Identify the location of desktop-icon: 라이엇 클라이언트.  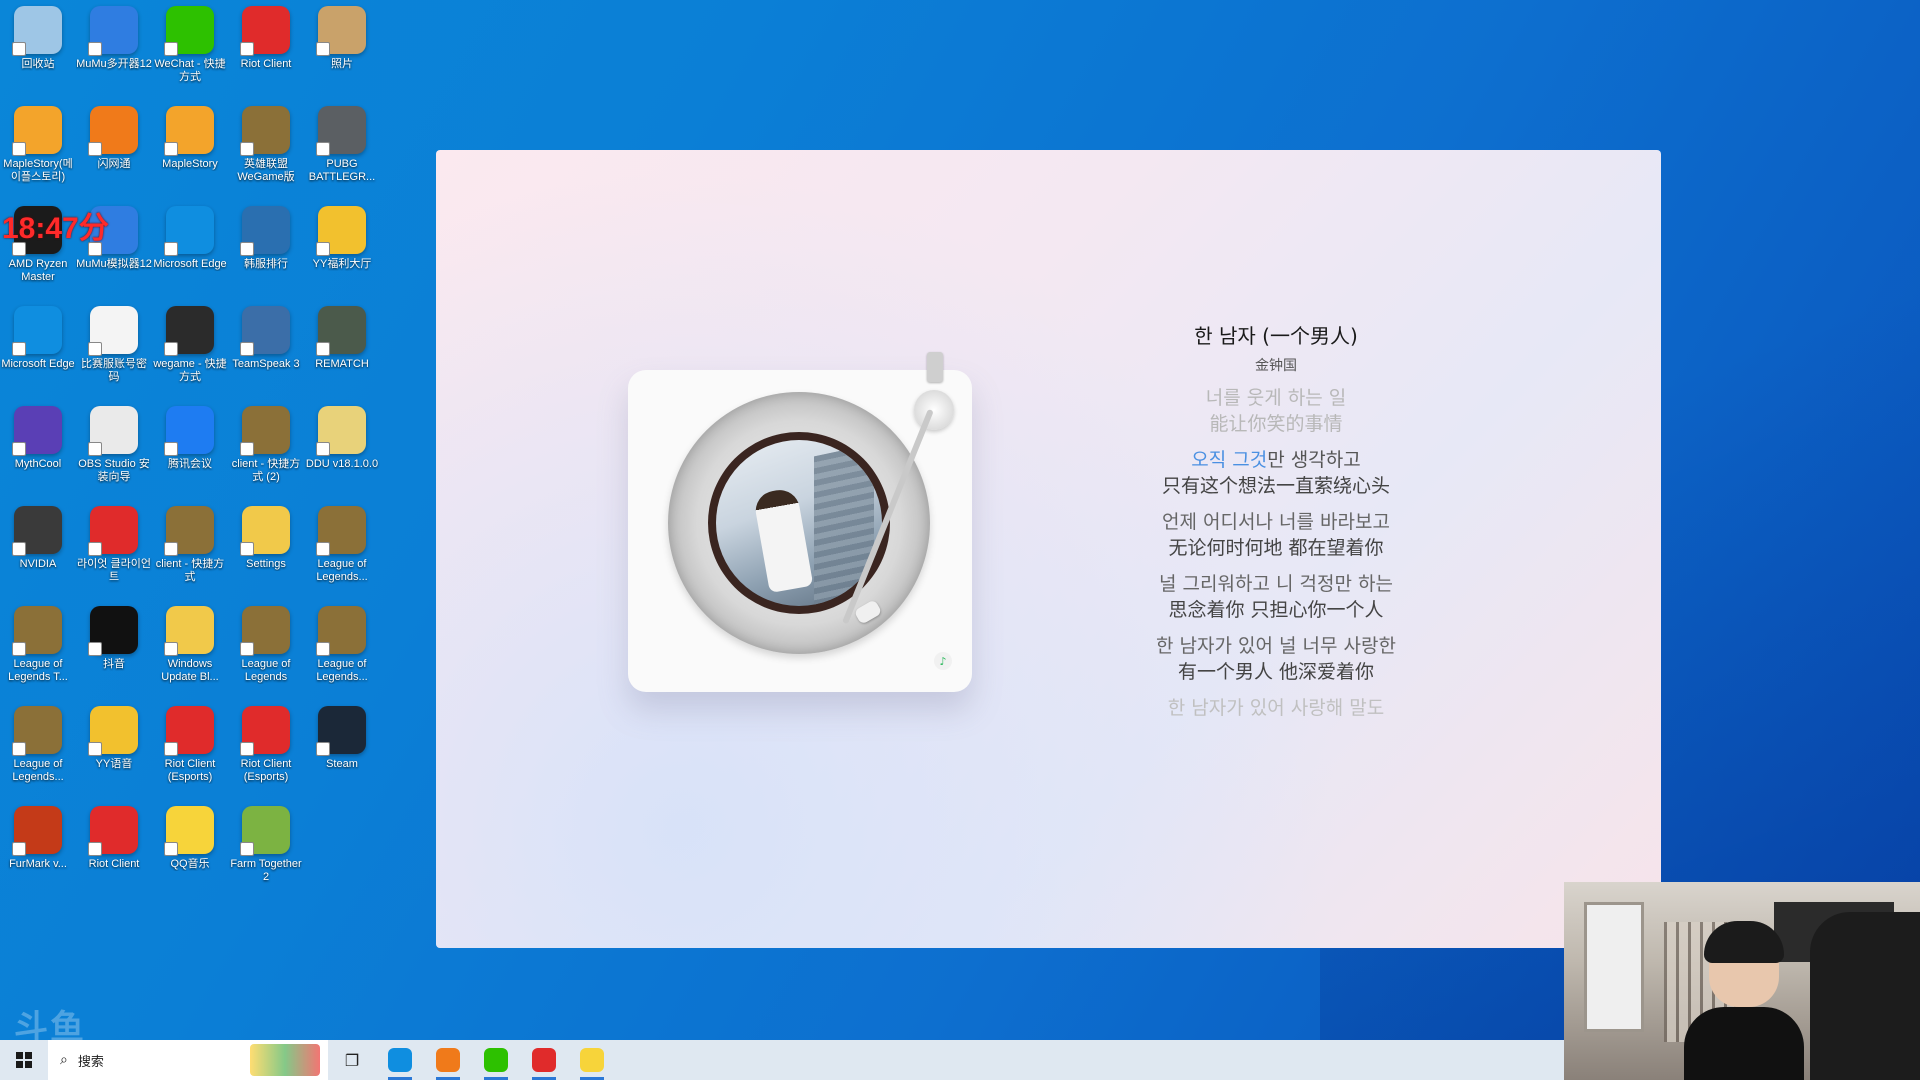
(114, 550).